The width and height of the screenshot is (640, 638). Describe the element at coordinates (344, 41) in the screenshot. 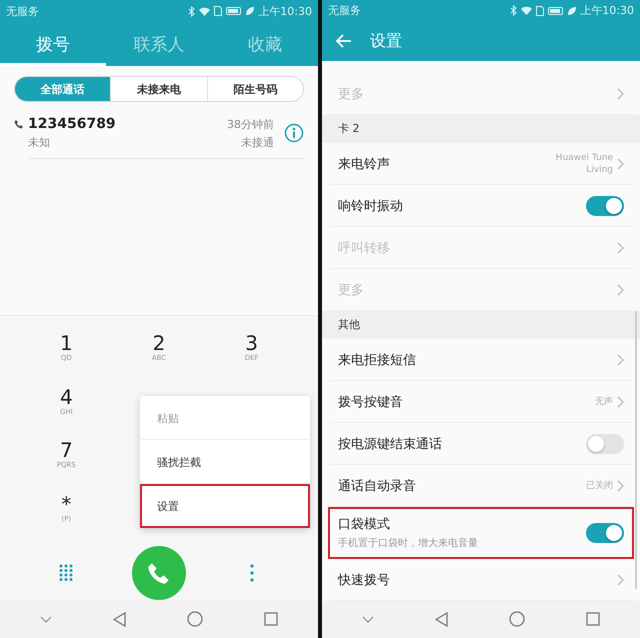

I see `back-arrow-icon` at that location.